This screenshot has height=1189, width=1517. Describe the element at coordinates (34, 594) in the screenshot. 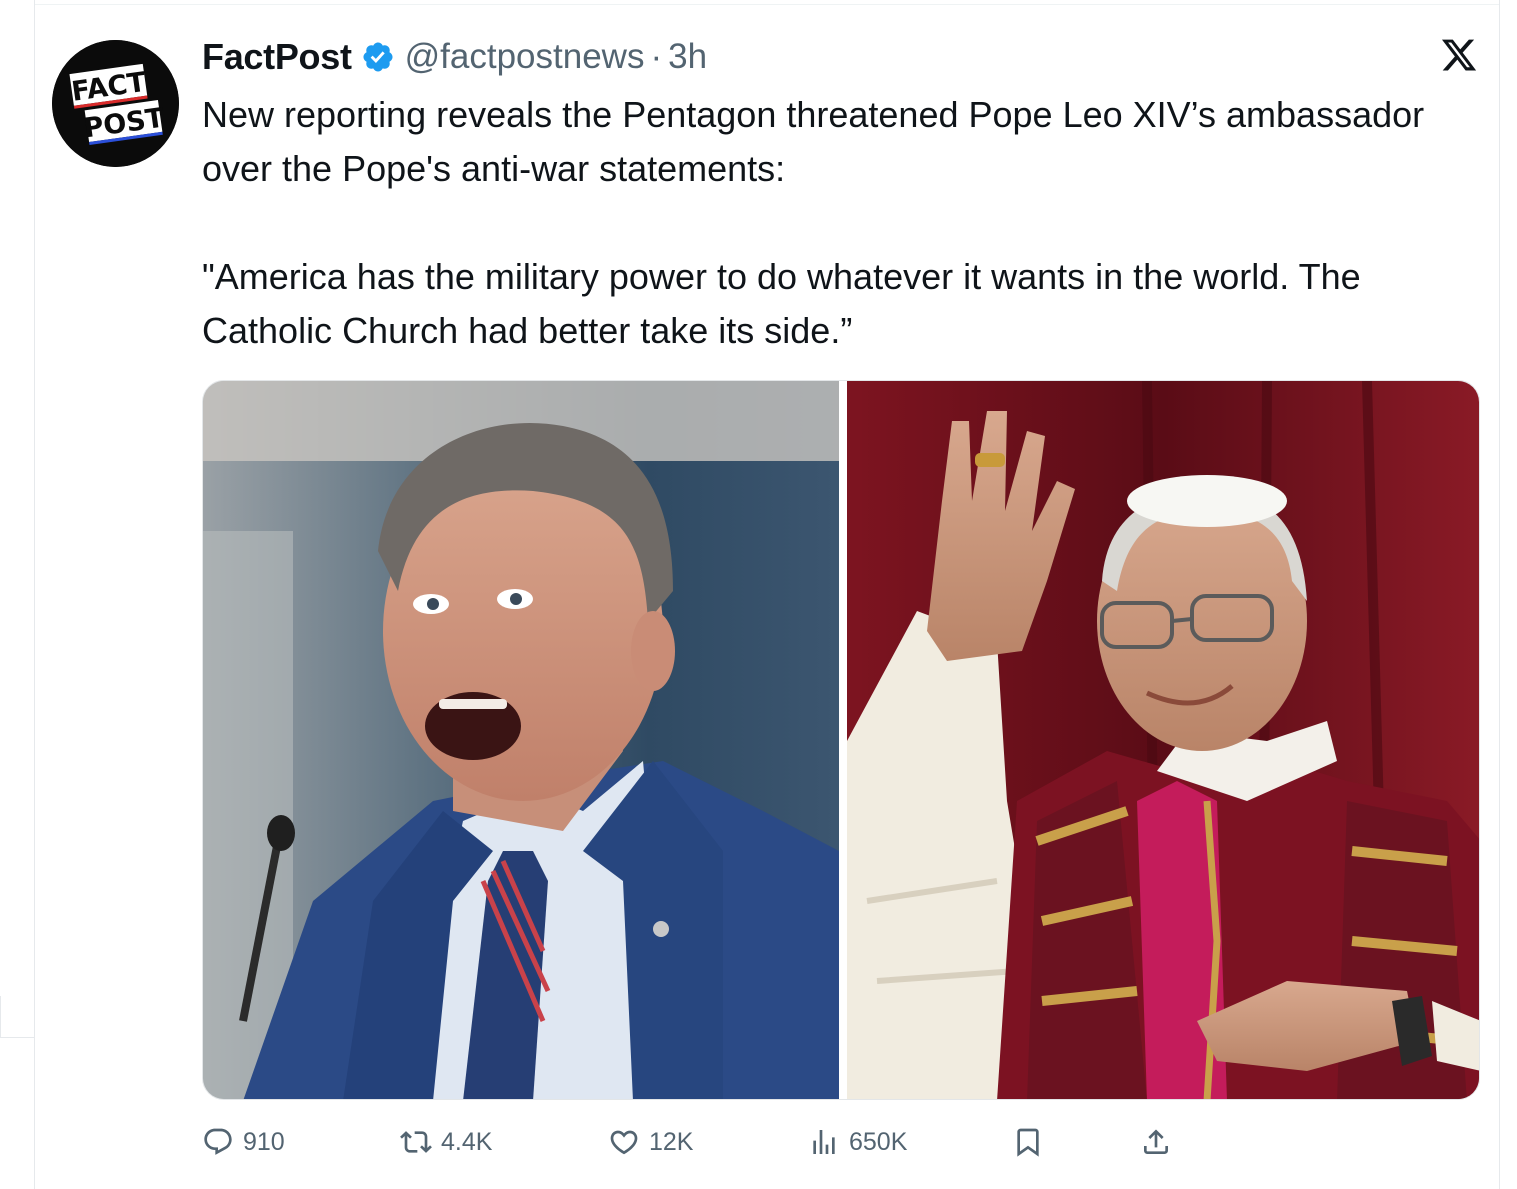

I see `card-left-border` at that location.